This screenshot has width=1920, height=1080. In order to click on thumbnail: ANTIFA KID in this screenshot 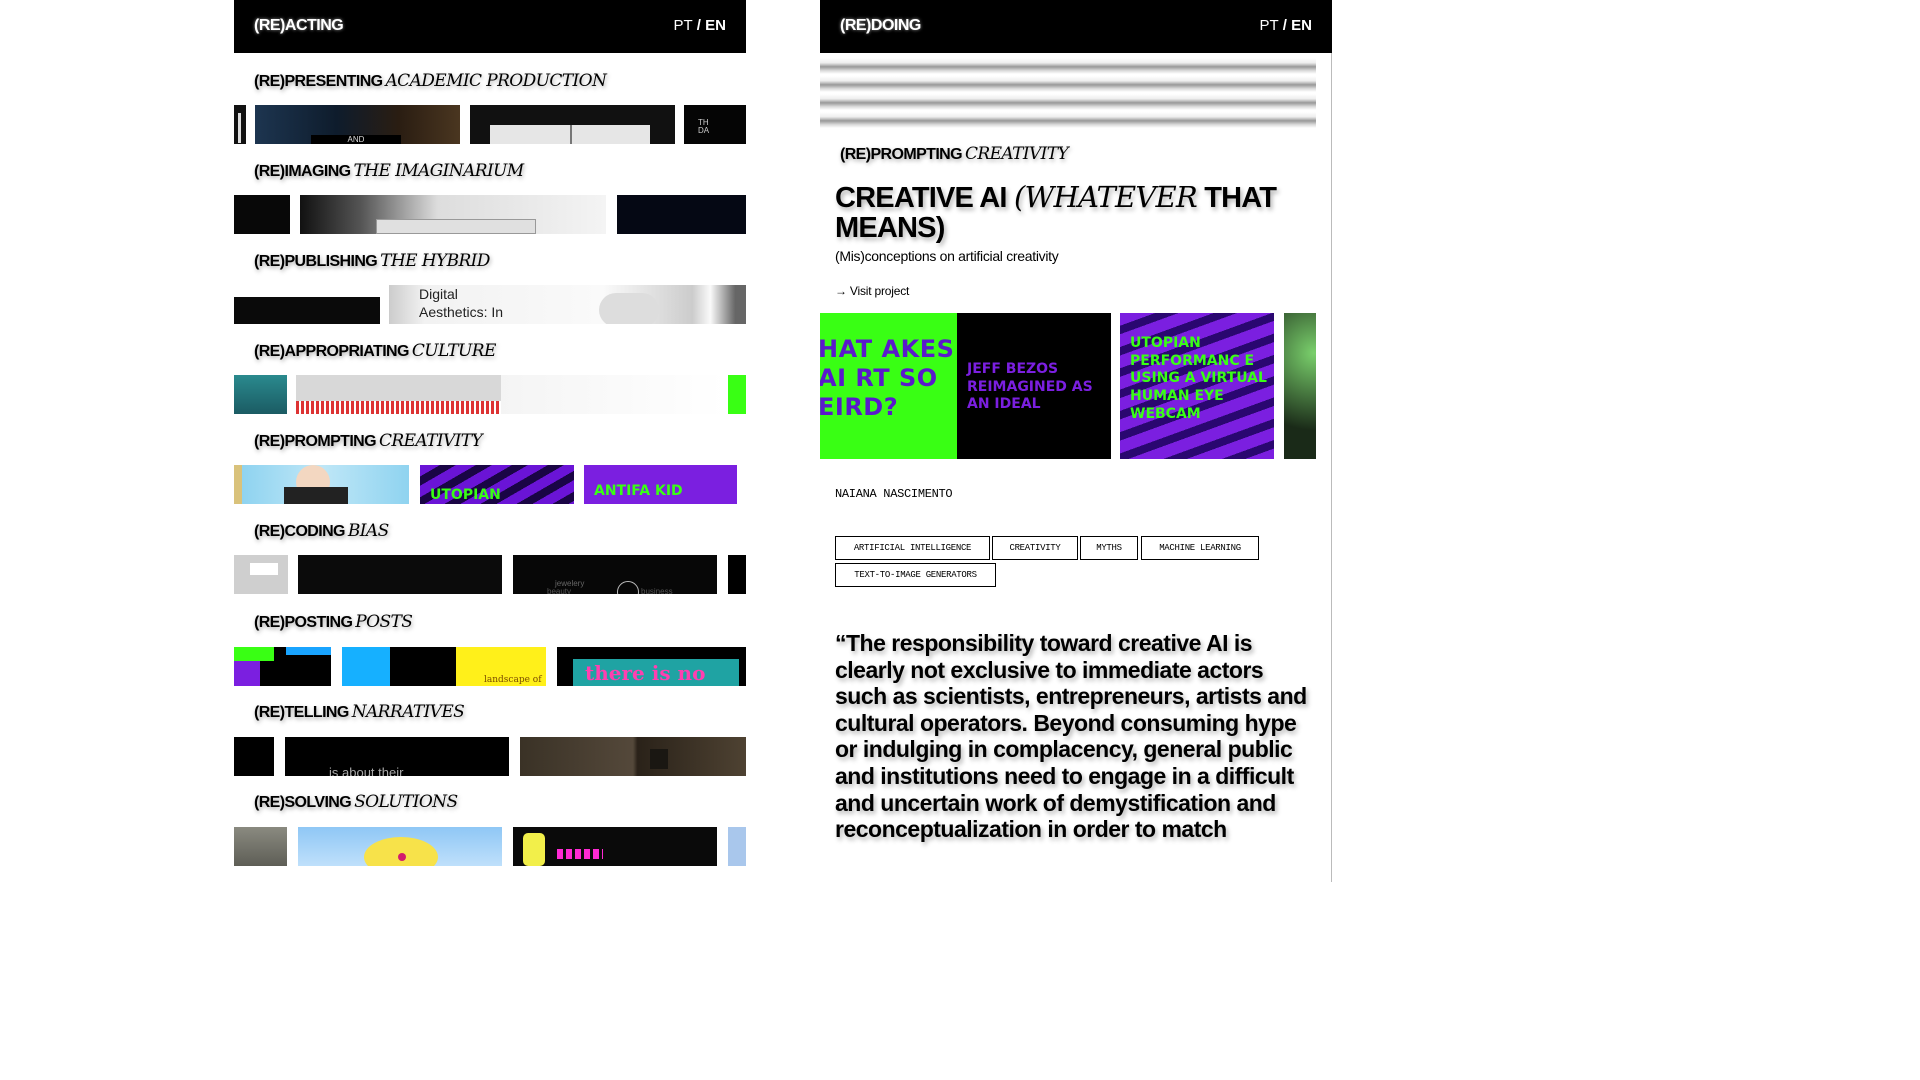, I will do `click(660, 484)`.